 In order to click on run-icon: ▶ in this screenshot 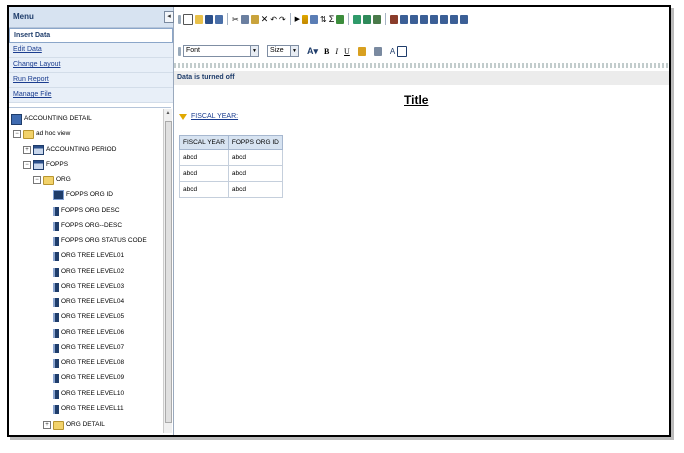, I will do `click(297, 19)`.